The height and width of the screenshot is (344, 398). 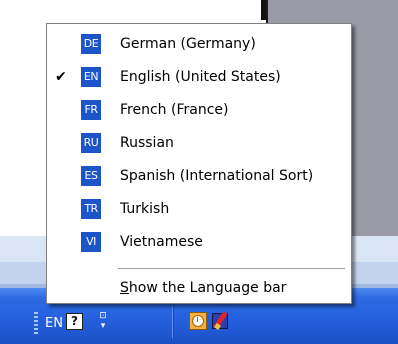 I want to click on menu-item-label: Show the Language bar, so click(x=203, y=288).